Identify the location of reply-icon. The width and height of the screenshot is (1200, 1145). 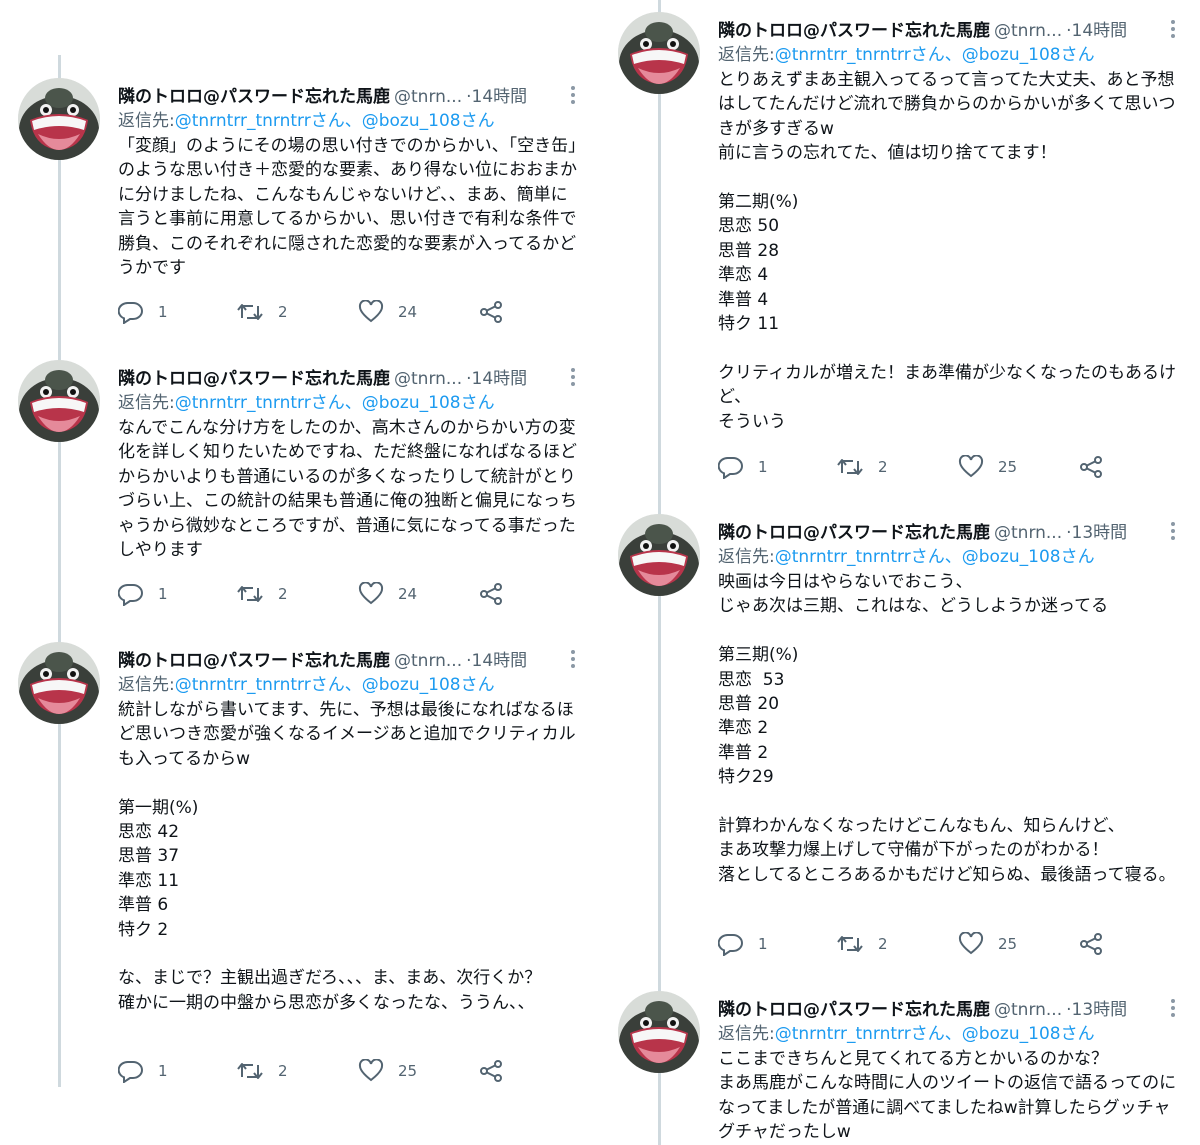
(130, 1071).